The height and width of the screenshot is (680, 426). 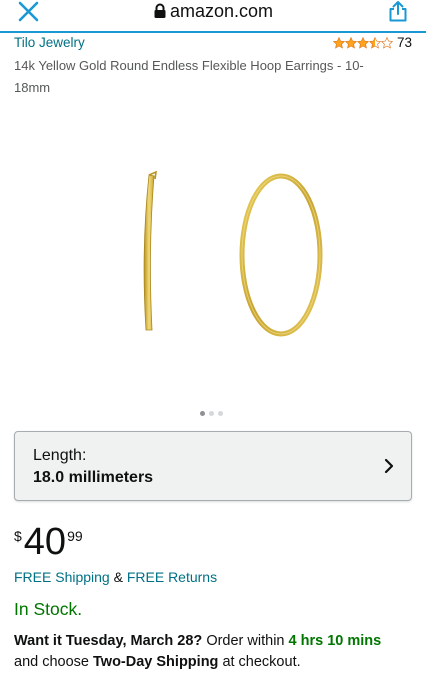 What do you see at coordinates (389, 466) in the screenshot?
I see `chevron-right-icon` at bounding box center [389, 466].